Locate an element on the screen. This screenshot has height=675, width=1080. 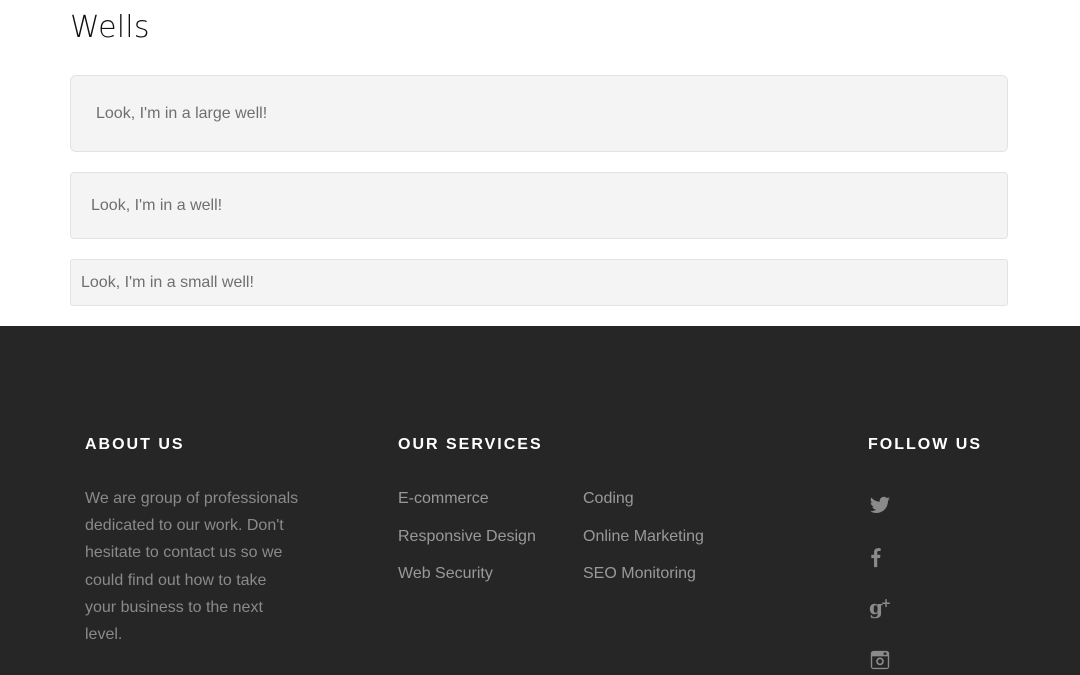
large-well: Look, I'm in a large well! is located at coordinates (539, 113).